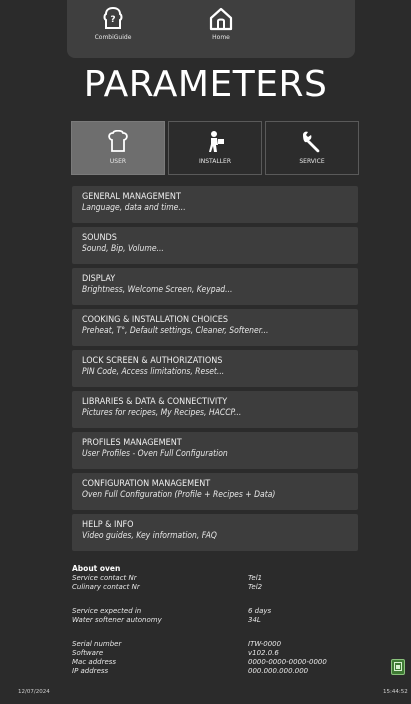  I want to click on menu-item-title: LIBRARIES & DATA & CONNECTIVITY, so click(155, 402).